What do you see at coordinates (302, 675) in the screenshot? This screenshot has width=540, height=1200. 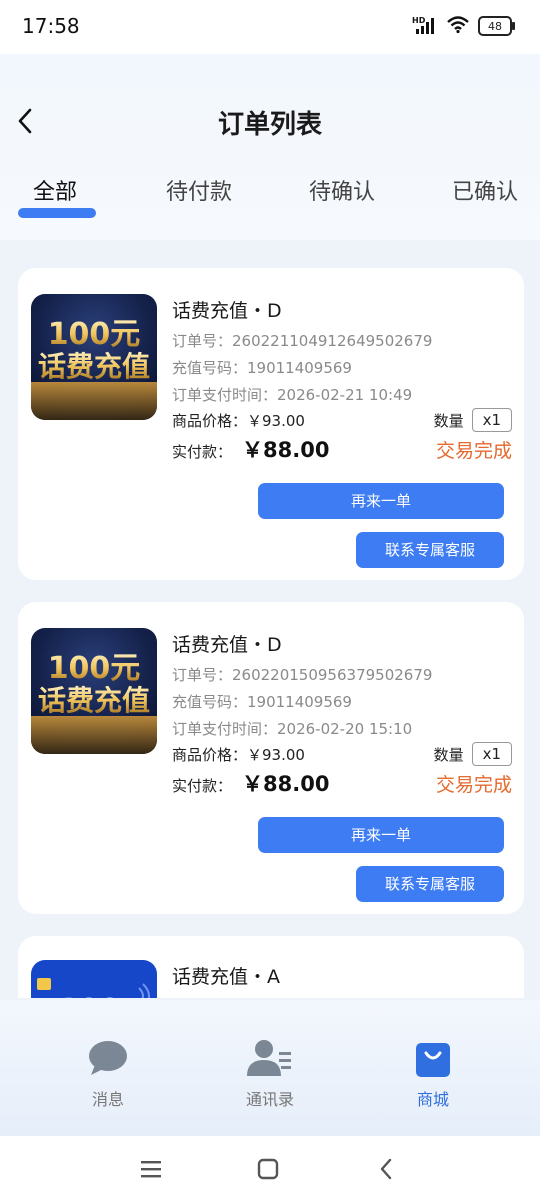 I see `order-number: 订单号：260220150956379502679` at bounding box center [302, 675].